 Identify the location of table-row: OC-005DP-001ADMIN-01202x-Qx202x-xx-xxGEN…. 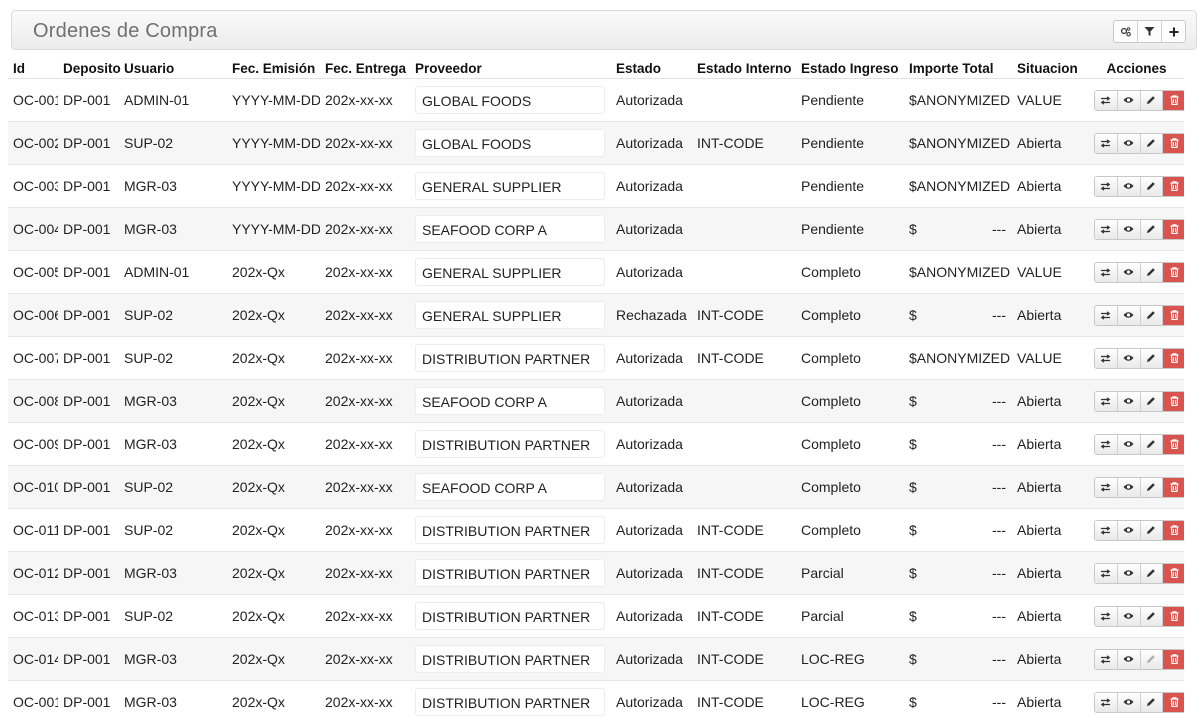
(596, 272).